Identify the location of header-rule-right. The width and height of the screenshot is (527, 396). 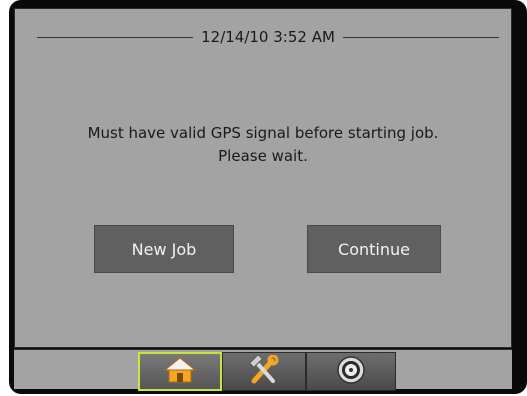
(421, 37).